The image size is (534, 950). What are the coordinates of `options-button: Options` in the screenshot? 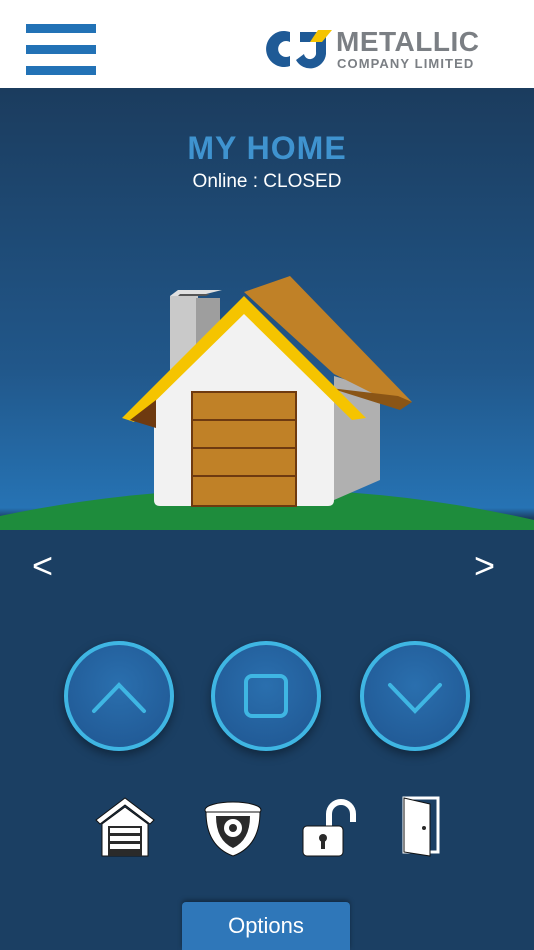 It's located at (266, 926).